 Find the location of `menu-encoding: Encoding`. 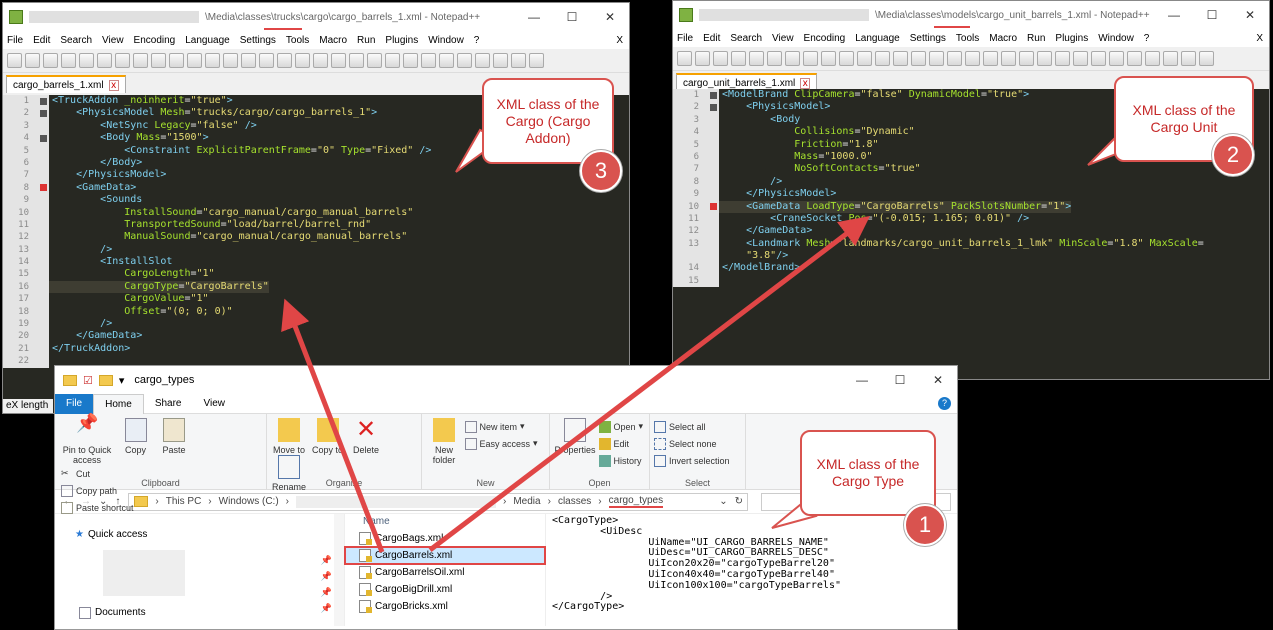

menu-encoding: Encoding is located at coordinates (155, 40).